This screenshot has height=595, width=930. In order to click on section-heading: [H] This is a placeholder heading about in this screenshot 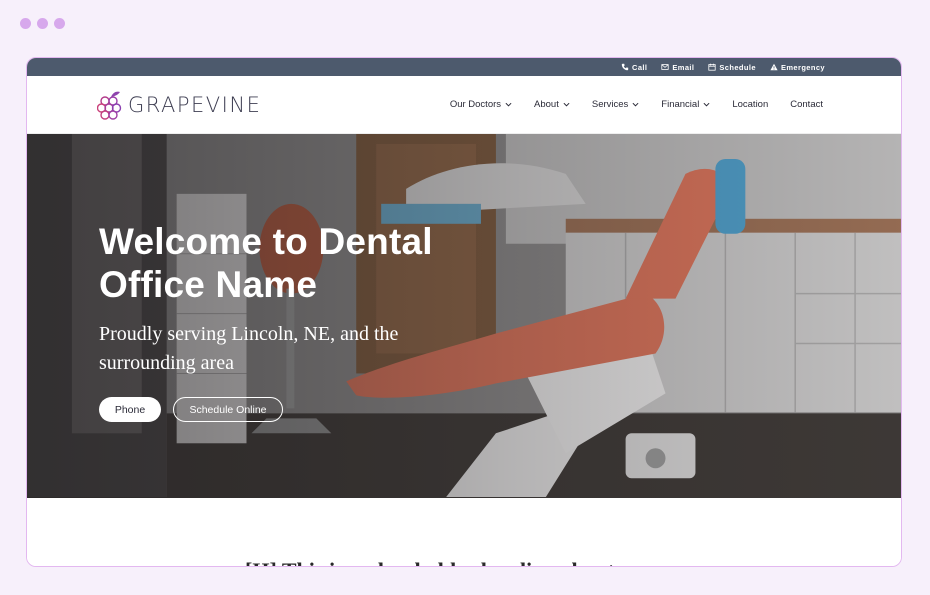, I will do `click(430, 562)`.